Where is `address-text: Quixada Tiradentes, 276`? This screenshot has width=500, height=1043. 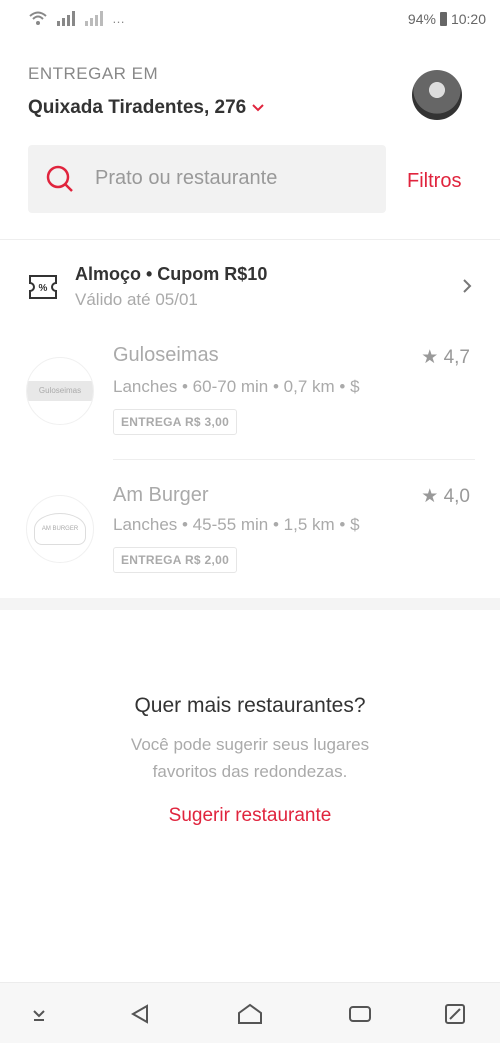 address-text: Quixada Tiradentes, 276 is located at coordinates (137, 107).